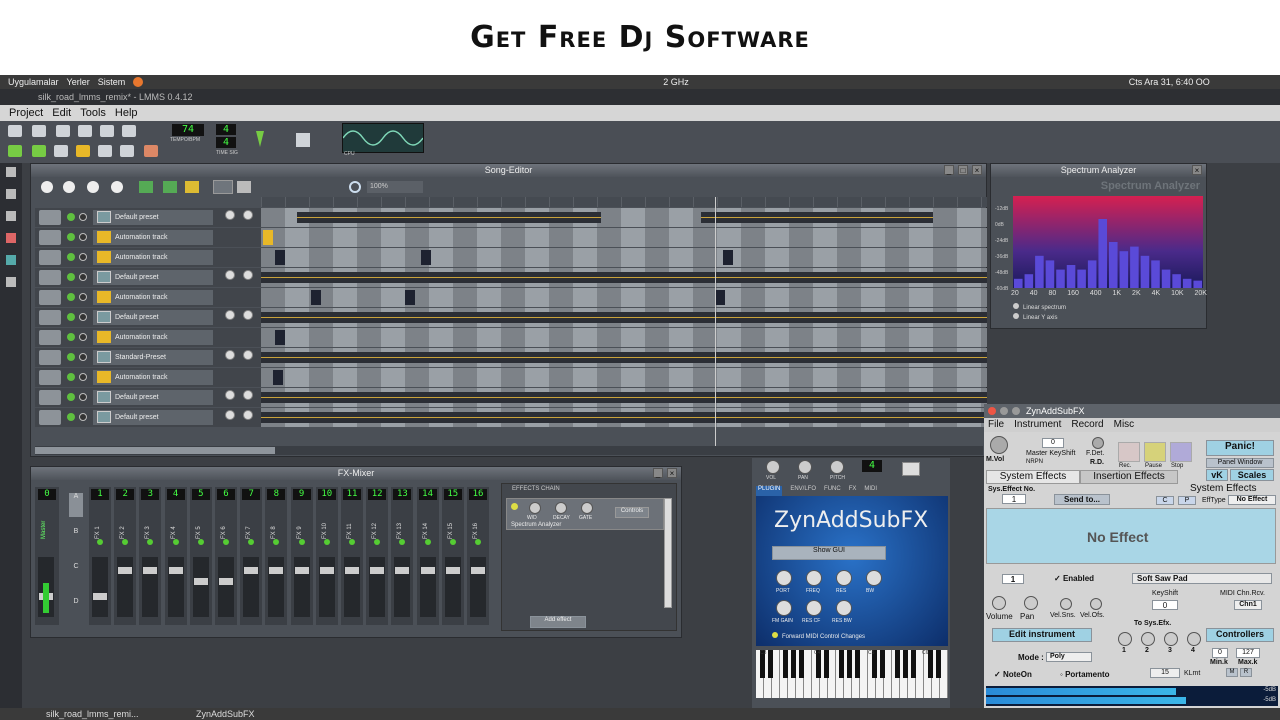  Describe the element at coordinates (1240, 463) in the screenshot. I see `panel-window-button: Panel Window` at that location.